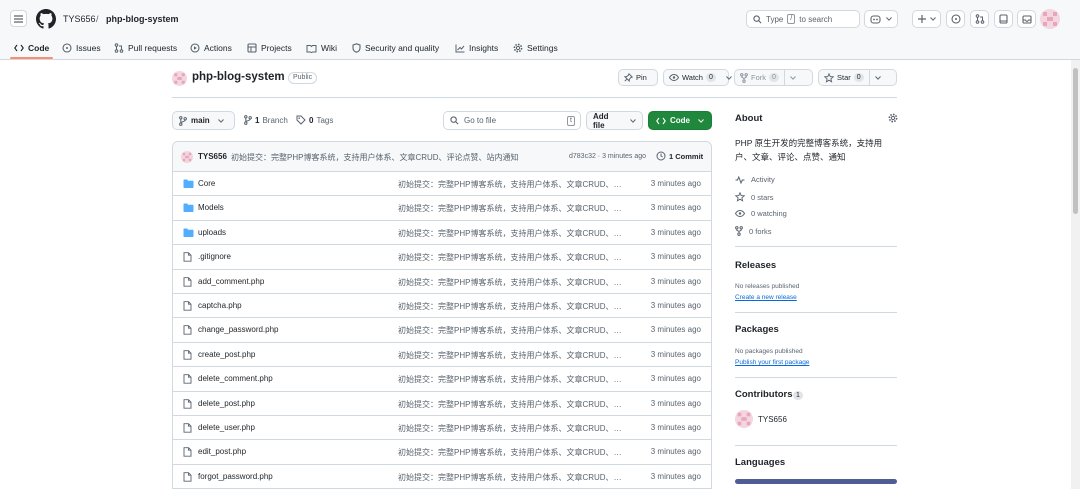 The image size is (1080, 489). What do you see at coordinates (214, 256) in the screenshot?
I see `file-name: .gitignore` at bounding box center [214, 256].